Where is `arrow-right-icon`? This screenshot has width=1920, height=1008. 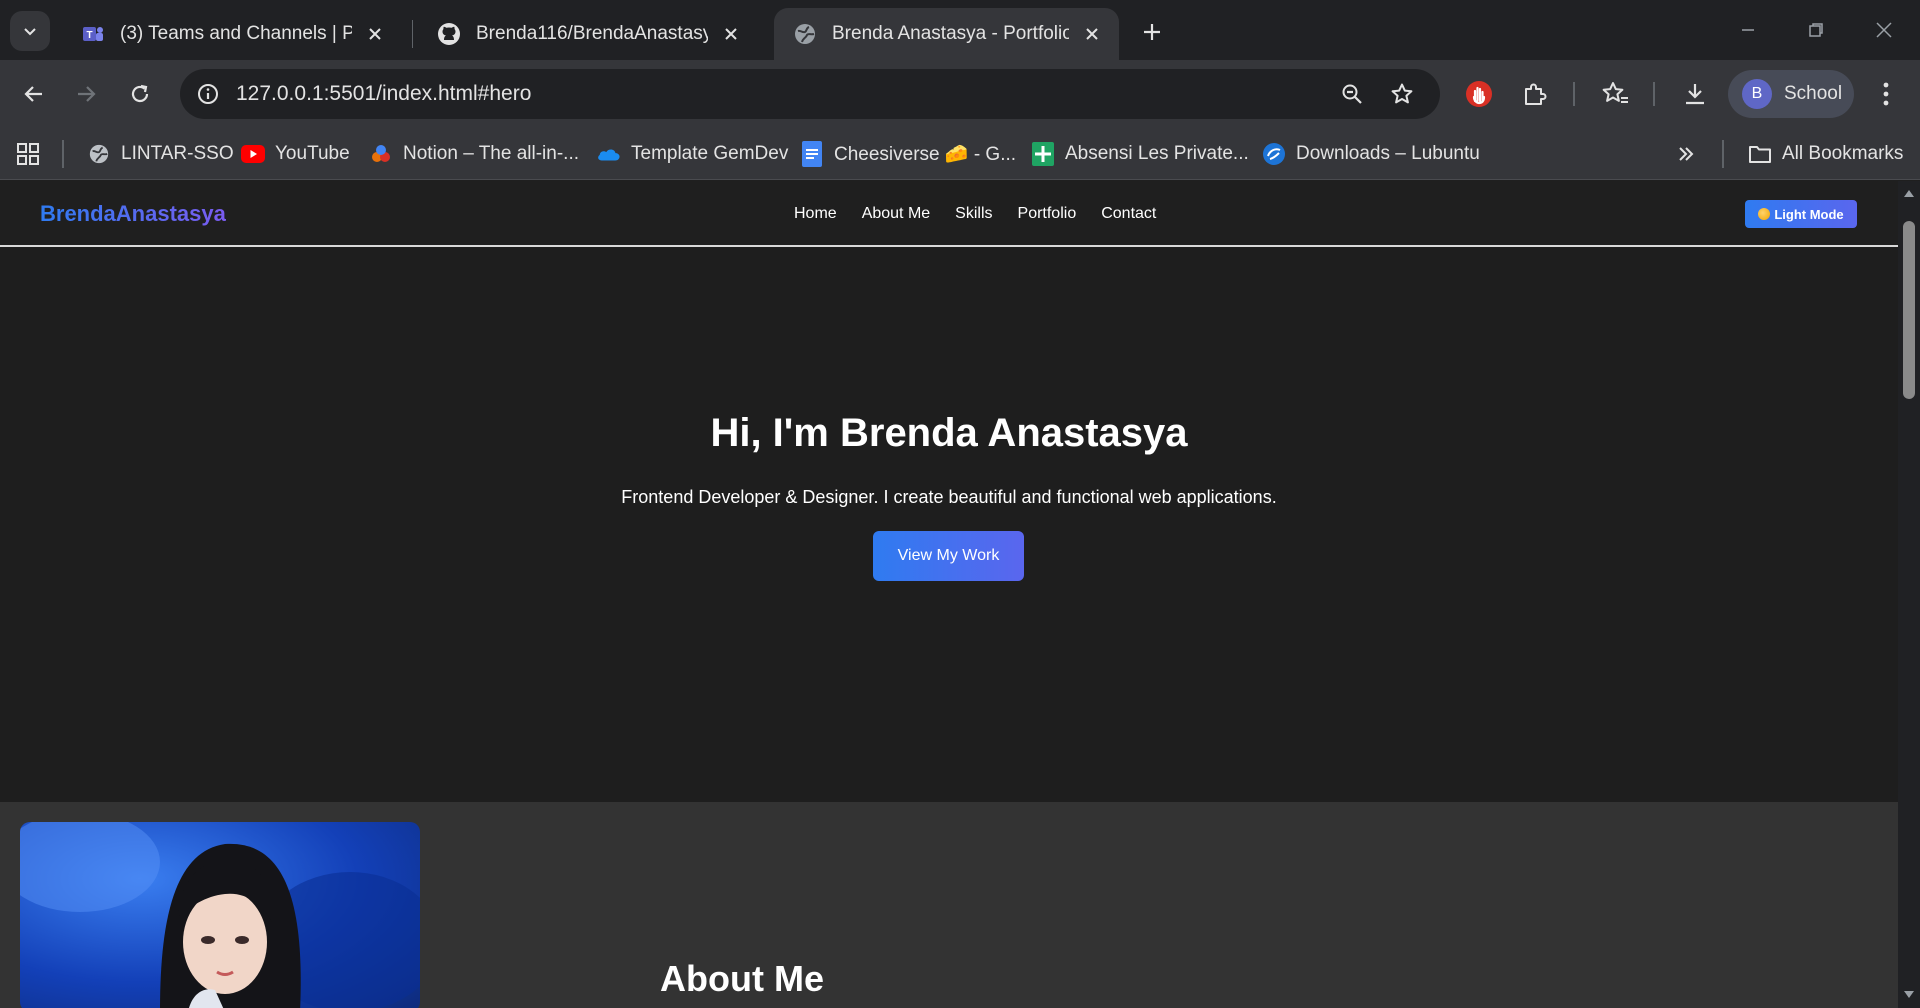
arrow-right-icon is located at coordinates (87, 94).